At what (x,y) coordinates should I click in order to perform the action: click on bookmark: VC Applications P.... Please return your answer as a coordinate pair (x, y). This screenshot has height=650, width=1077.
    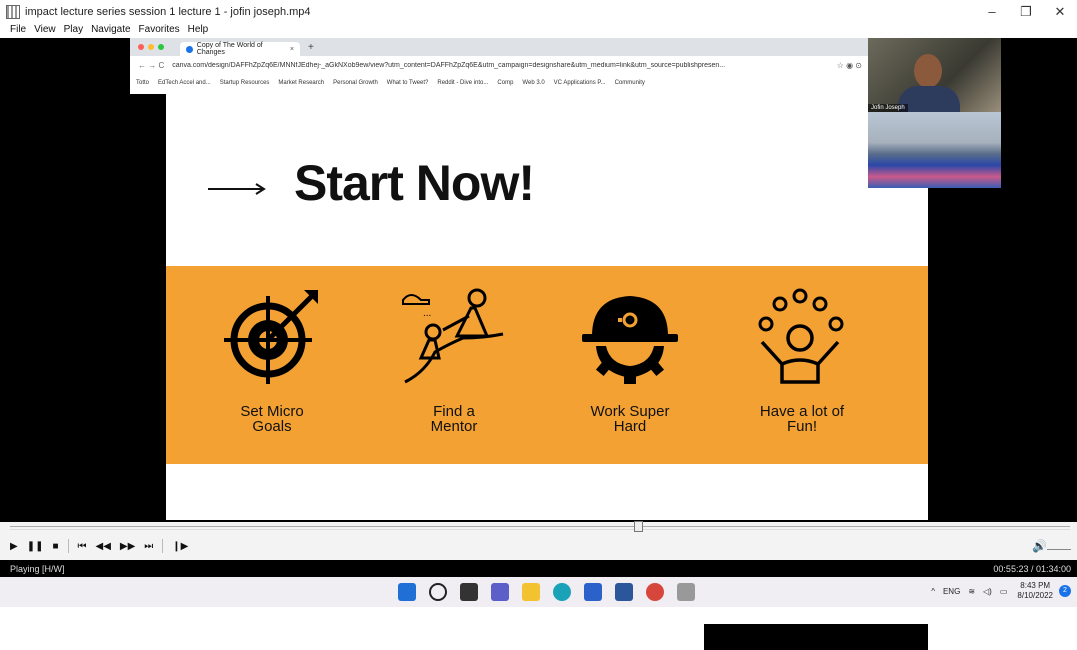
    Looking at the image, I should click on (579, 83).